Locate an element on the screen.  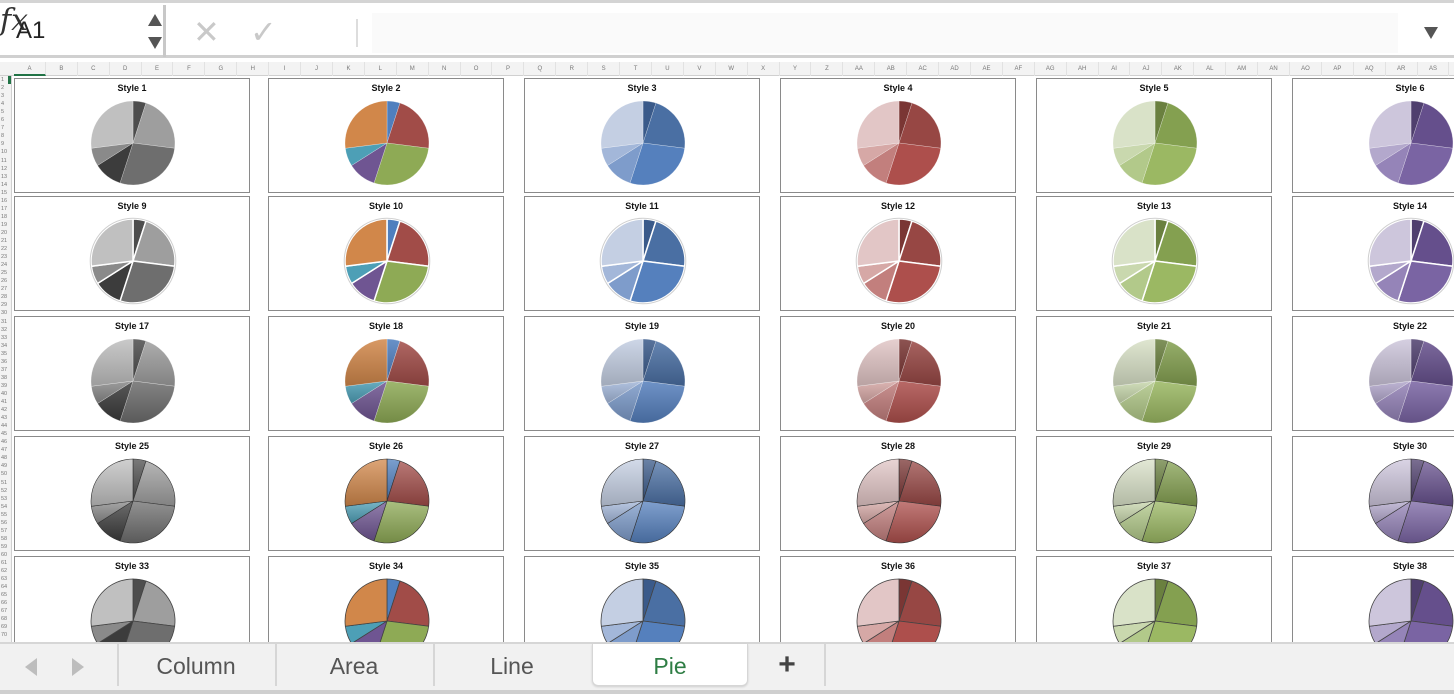
pie-chart: Style 27 is located at coordinates (642, 493).